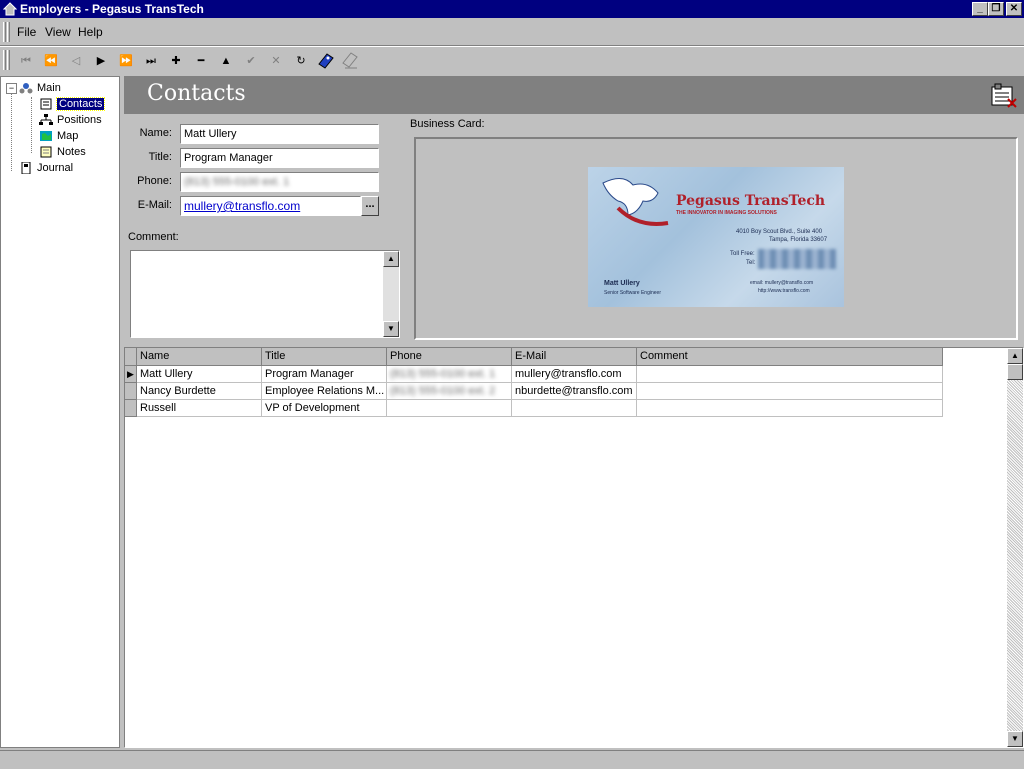 The height and width of the screenshot is (769, 1024). Describe the element at coordinates (46, 136) in the screenshot. I see `map-icon` at that location.